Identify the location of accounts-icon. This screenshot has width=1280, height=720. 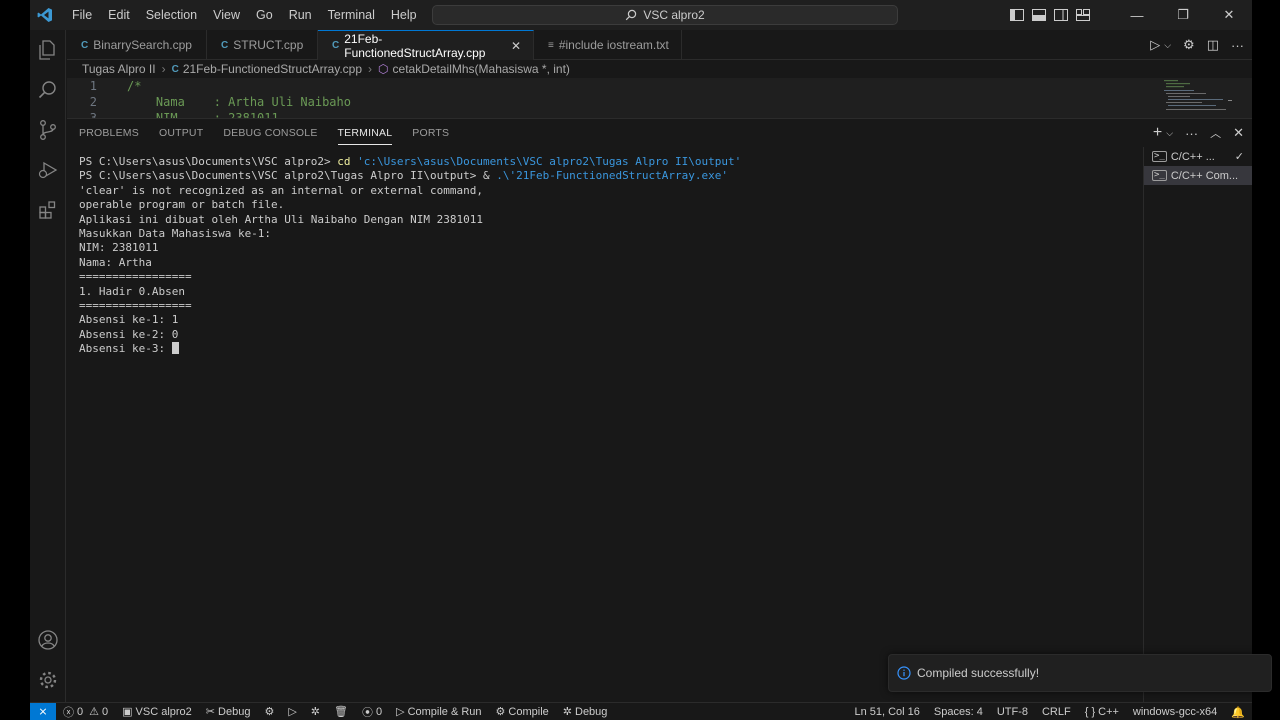
(48, 640).